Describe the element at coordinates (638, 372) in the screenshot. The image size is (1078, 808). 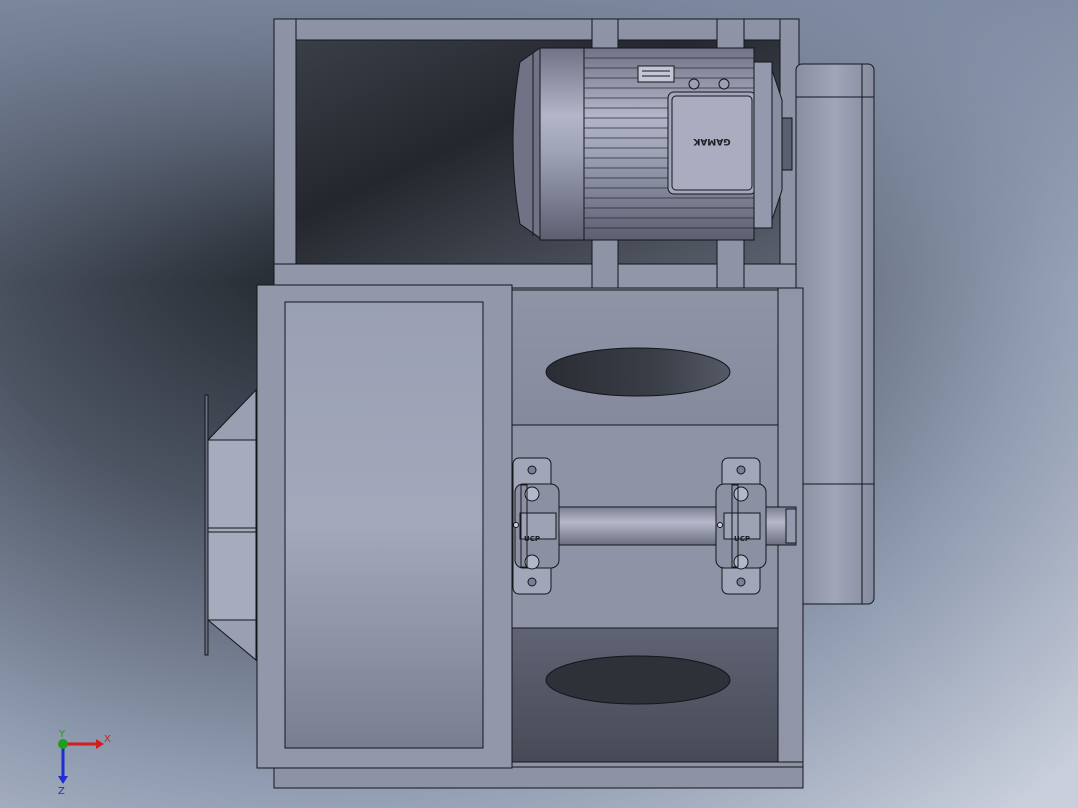
I see `upper-vent-slot` at that location.